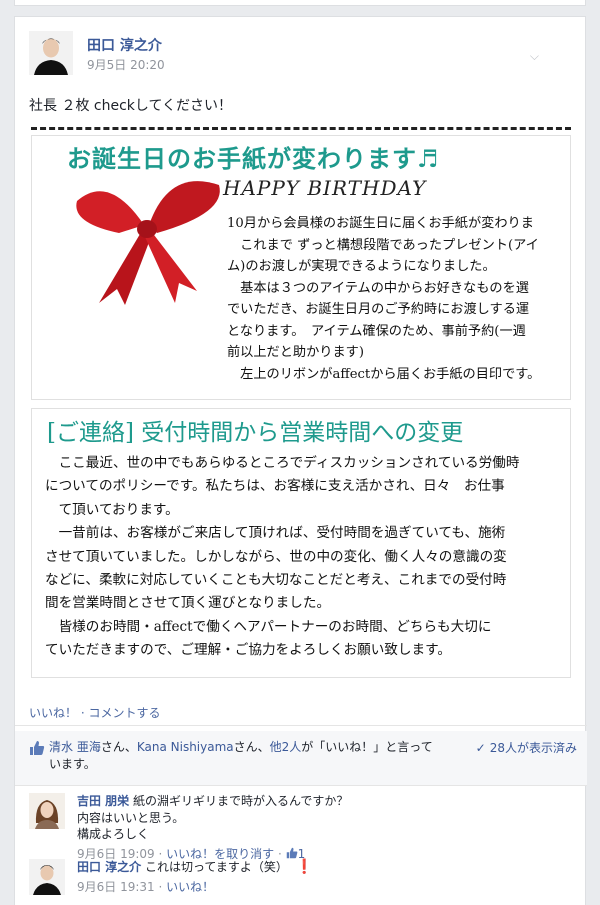 This screenshot has width=600, height=905. Describe the element at coordinates (286, 747) in the screenshot. I see `likes-others-link: 他2人` at that location.